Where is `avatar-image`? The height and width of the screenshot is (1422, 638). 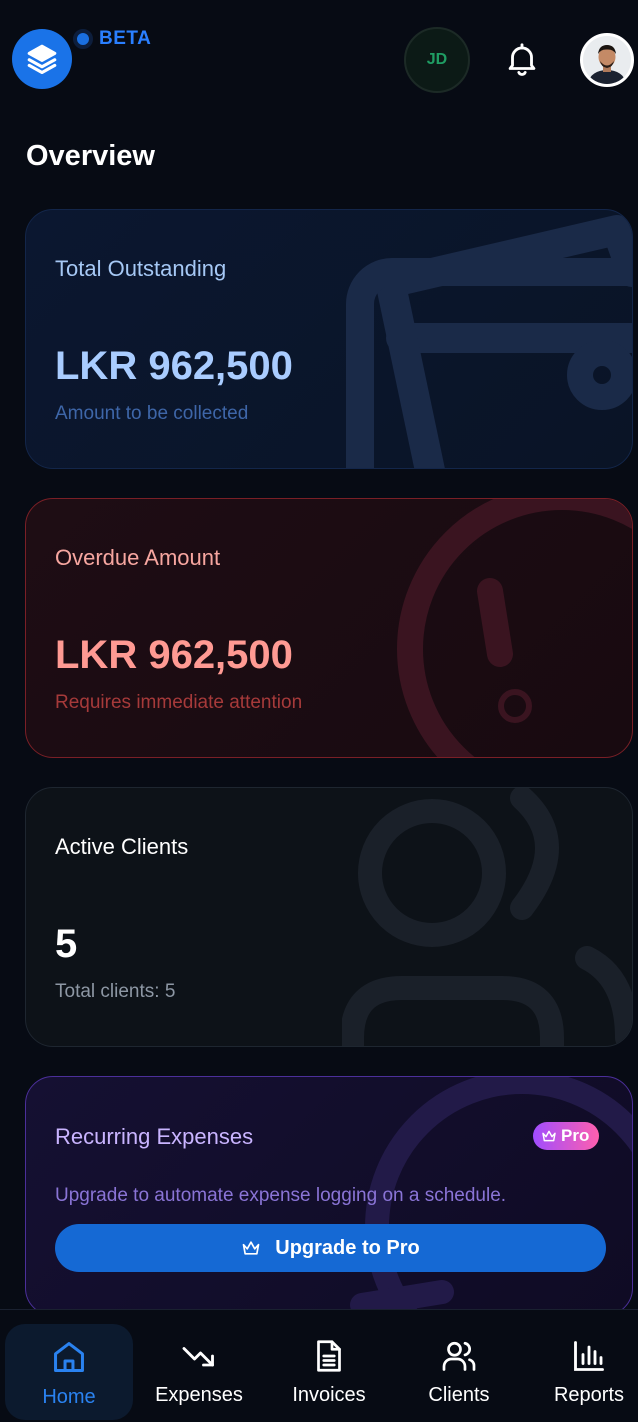
avatar-image is located at coordinates (607, 60).